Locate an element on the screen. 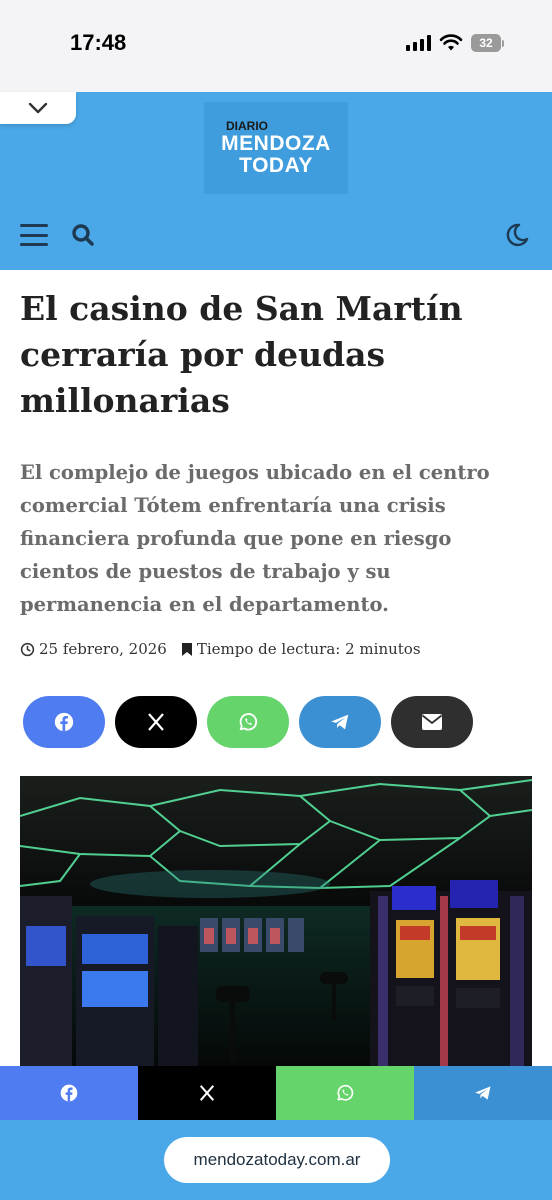 This screenshot has width=552, height=1200. logo-line3: TODAY is located at coordinates (276, 165).